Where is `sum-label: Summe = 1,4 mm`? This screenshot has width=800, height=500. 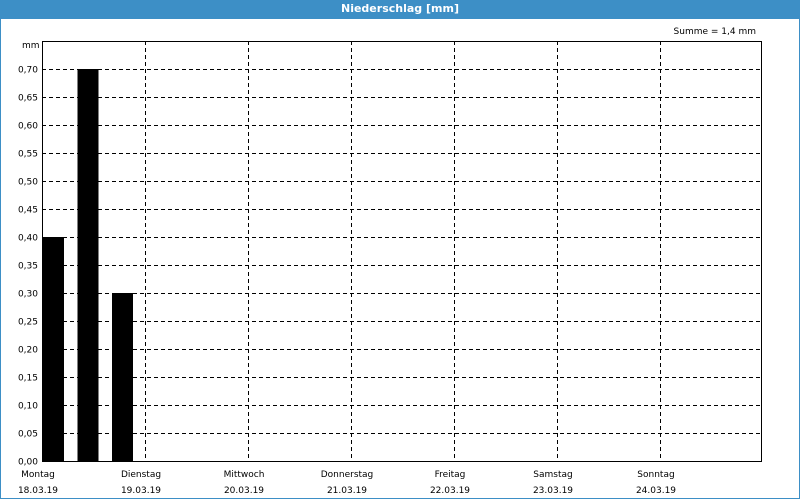
sum-label: Summe = 1,4 mm is located at coordinates (715, 32).